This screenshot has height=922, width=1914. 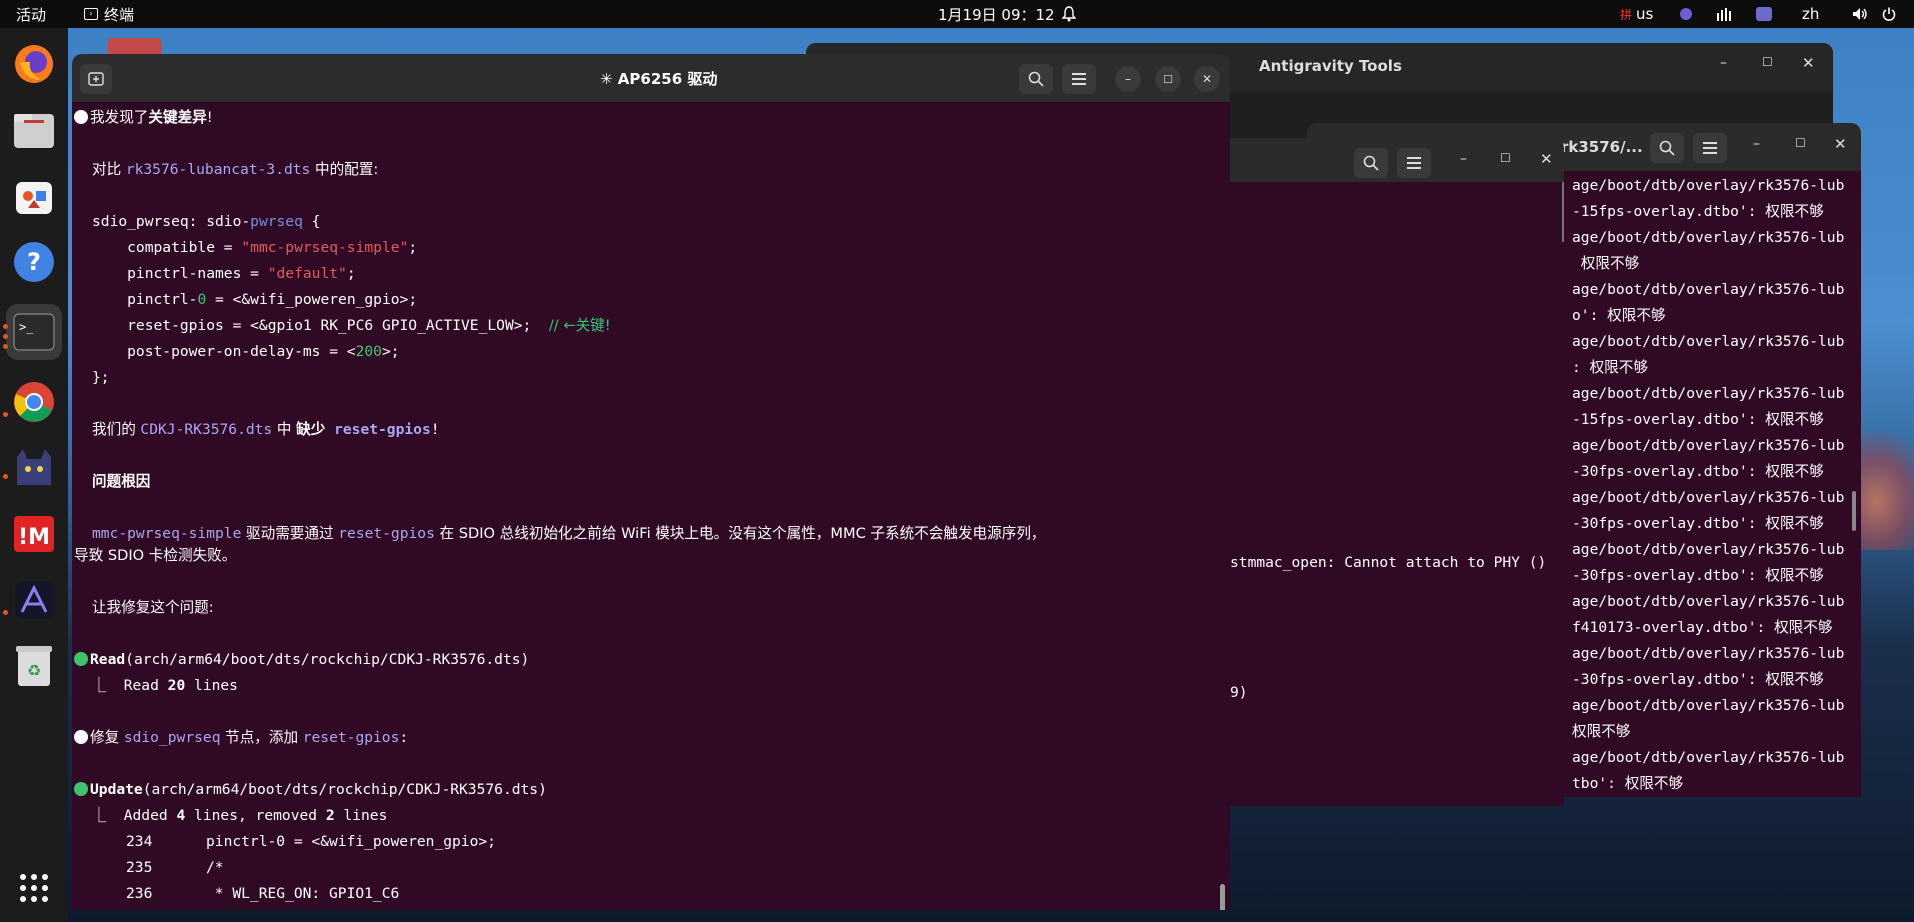 What do you see at coordinates (34, 468) in the screenshot?
I see `cat-app-icon` at bounding box center [34, 468].